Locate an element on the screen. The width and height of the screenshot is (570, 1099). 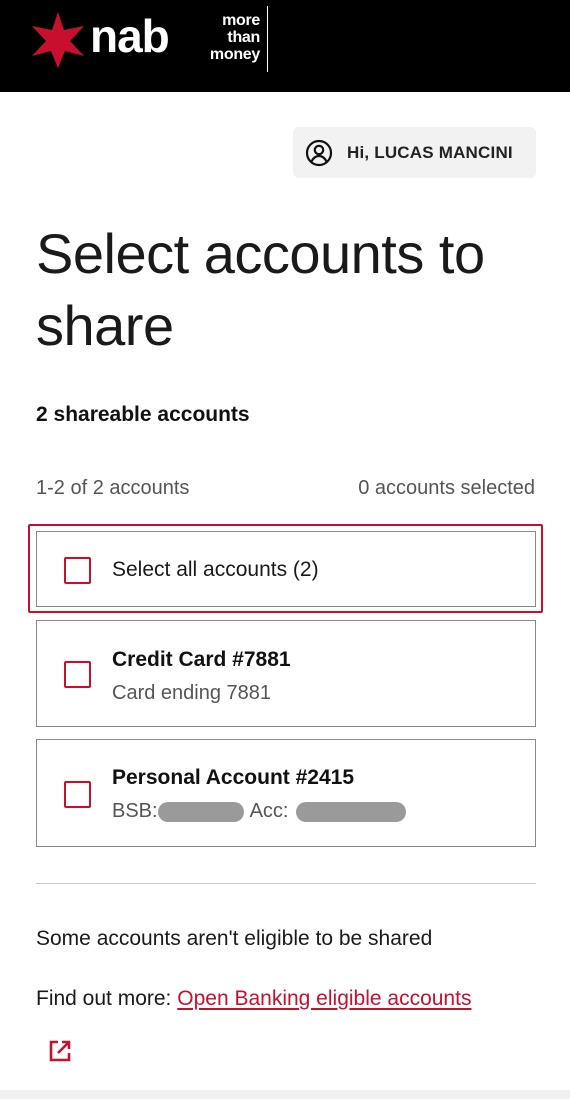
user-menu-button: Hi, LUCAS MANCINI is located at coordinates (414, 152).